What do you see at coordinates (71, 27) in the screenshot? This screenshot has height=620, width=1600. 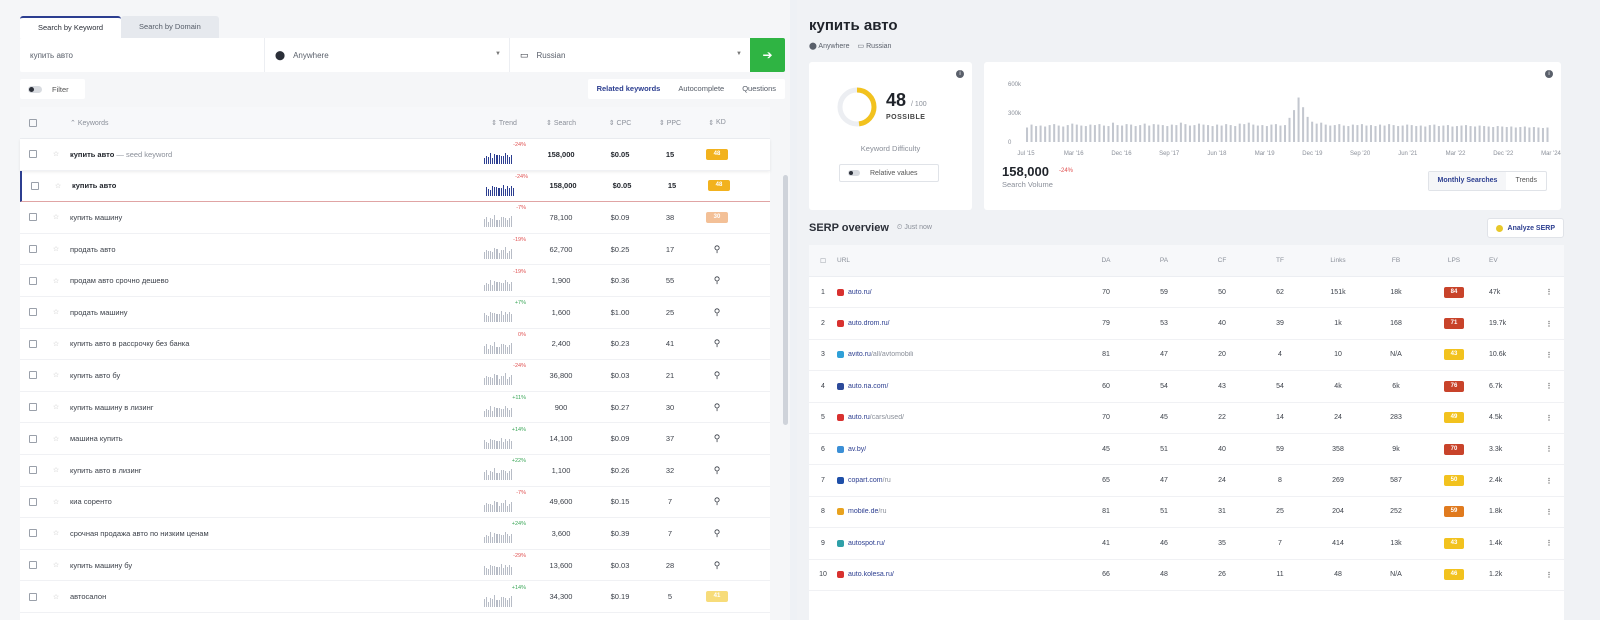 I see `tab-search-by-keyword: Search by Keyword` at bounding box center [71, 27].